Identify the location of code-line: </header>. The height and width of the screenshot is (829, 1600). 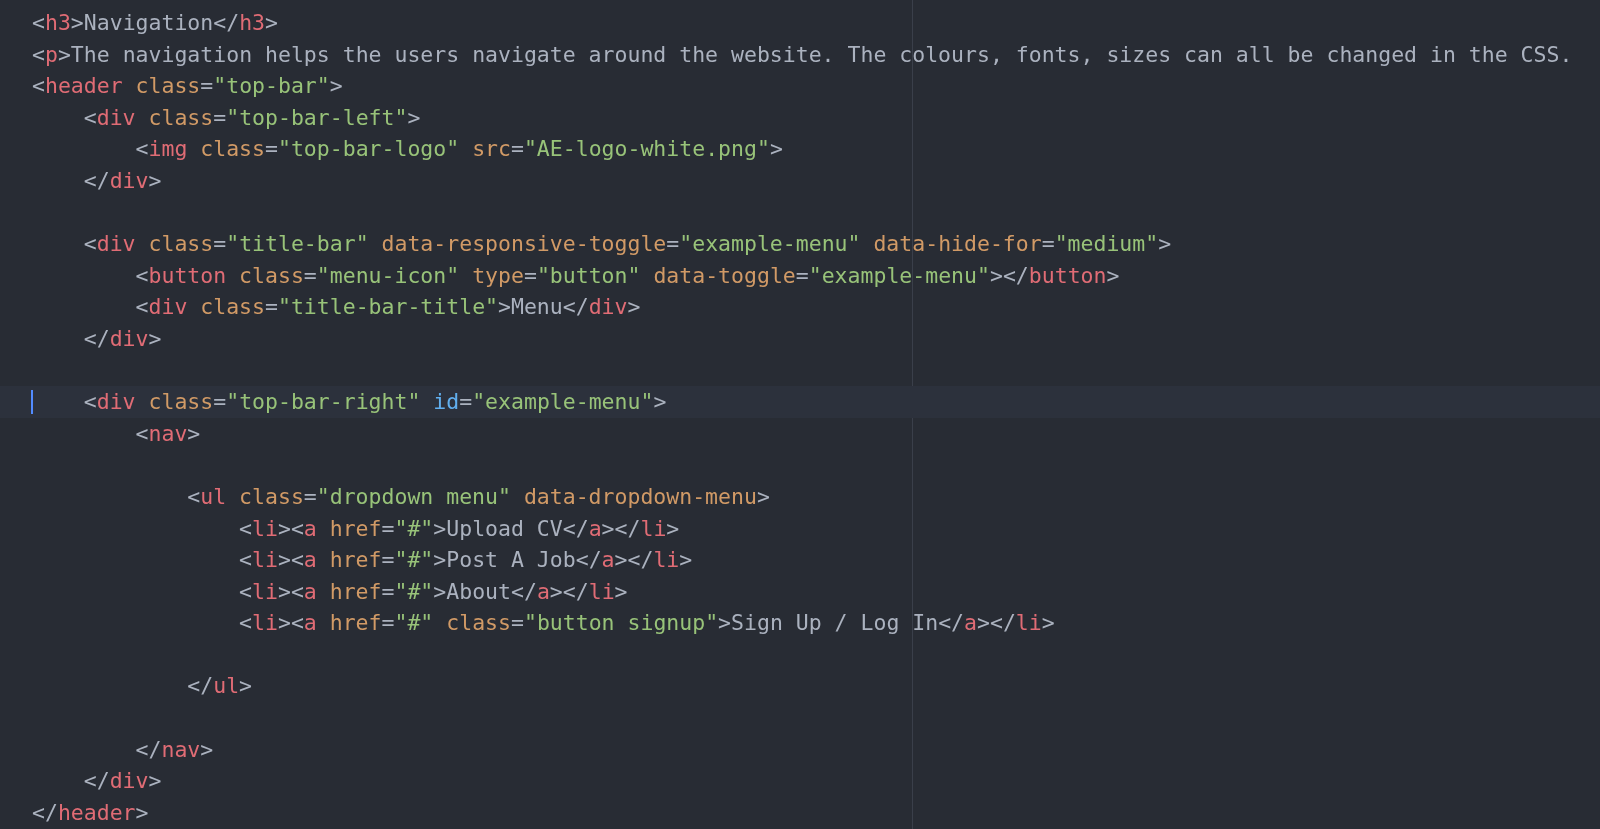
(90, 812).